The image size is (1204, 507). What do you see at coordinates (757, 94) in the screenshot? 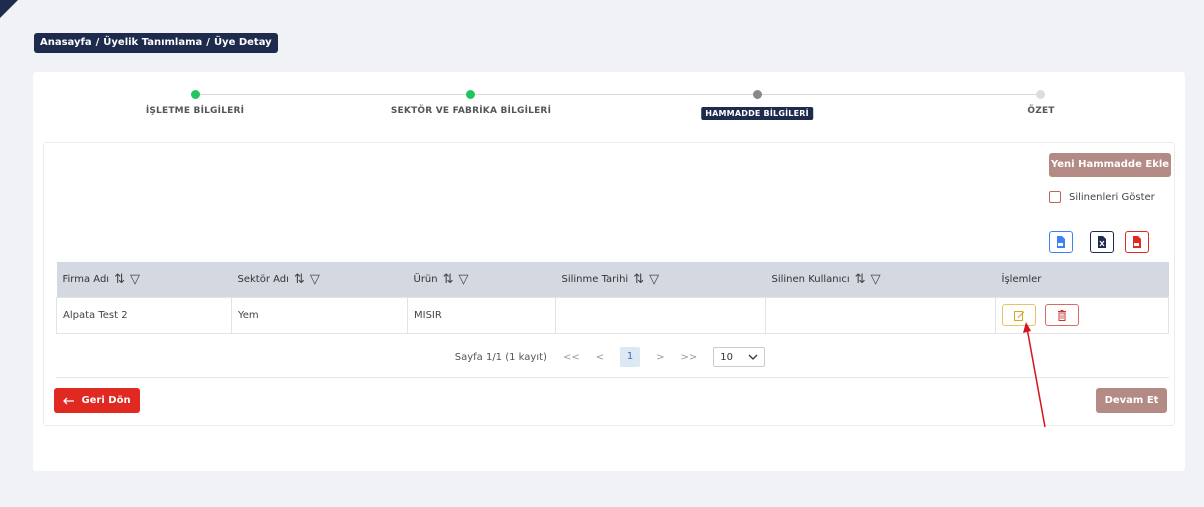
I see `step-dot-active` at bounding box center [757, 94].